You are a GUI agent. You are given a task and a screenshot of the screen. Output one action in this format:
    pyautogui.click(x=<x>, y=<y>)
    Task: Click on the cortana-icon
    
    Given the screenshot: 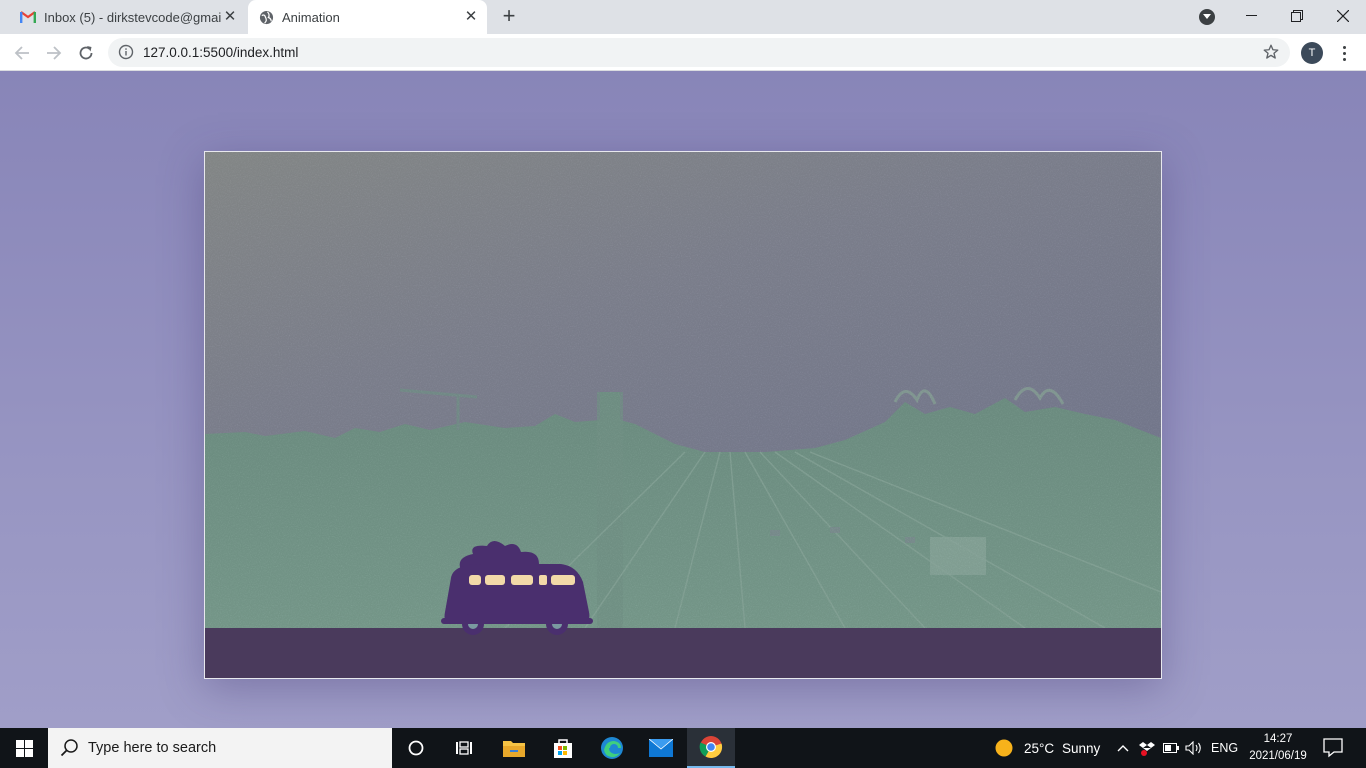 What is the action you would take?
    pyautogui.click(x=416, y=748)
    